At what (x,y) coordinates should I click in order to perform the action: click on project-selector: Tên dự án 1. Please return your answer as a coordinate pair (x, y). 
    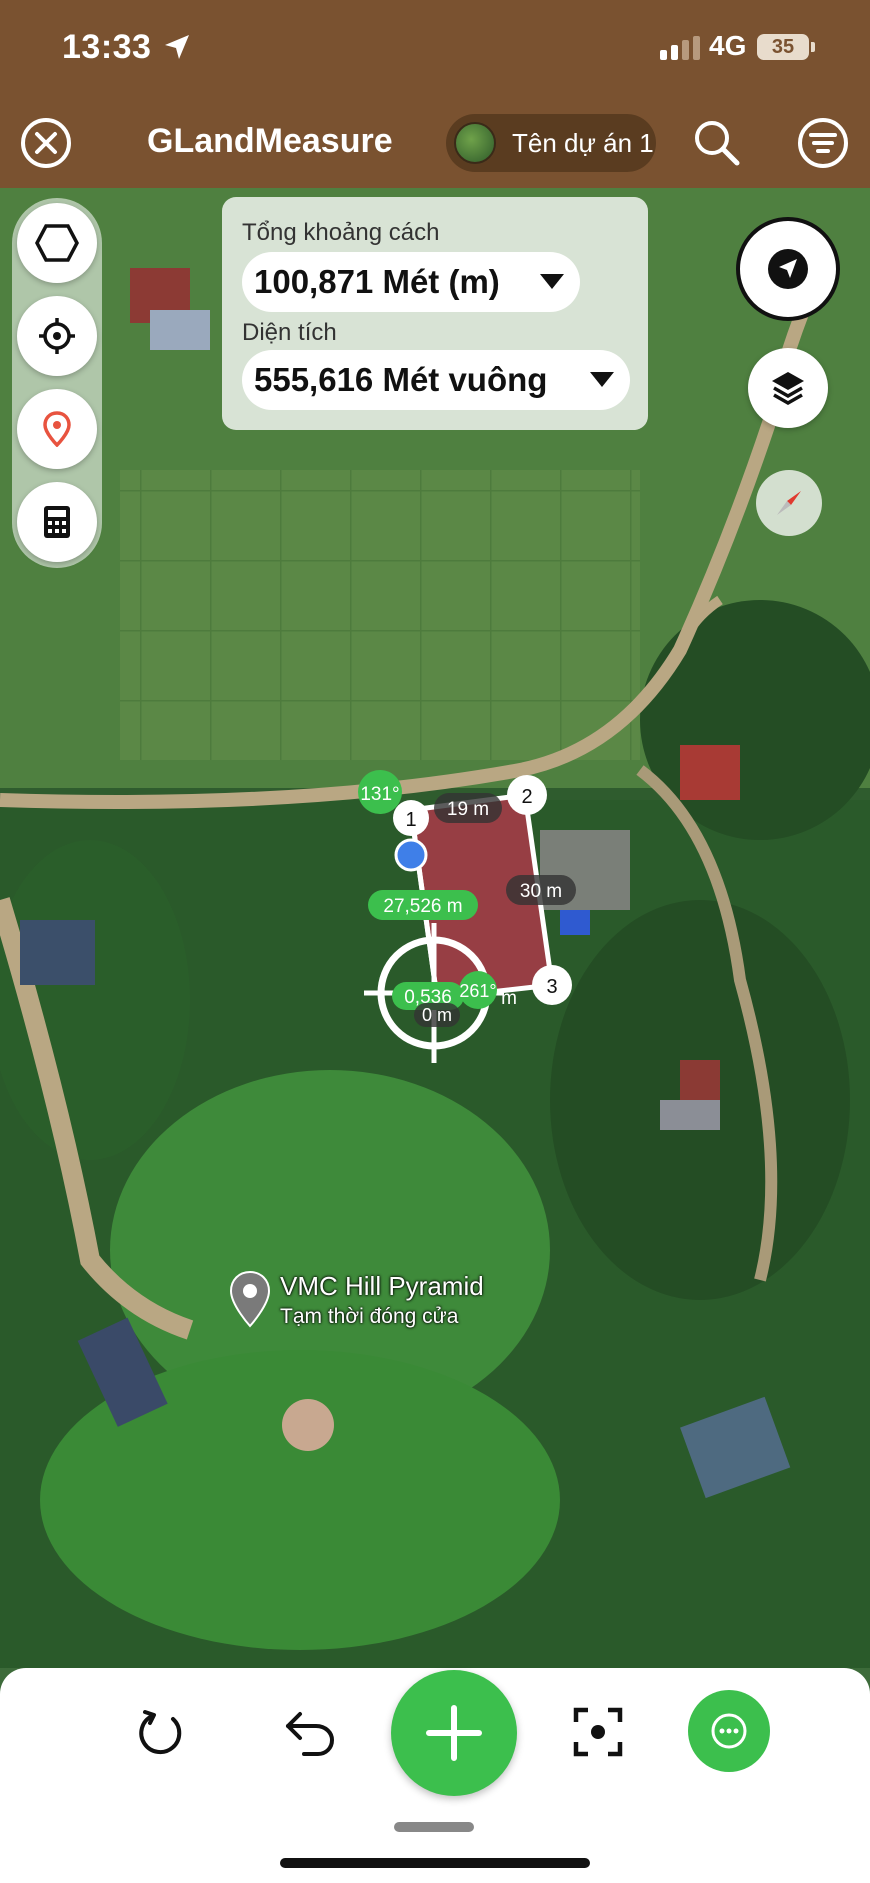
    Looking at the image, I should click on (551, 143).